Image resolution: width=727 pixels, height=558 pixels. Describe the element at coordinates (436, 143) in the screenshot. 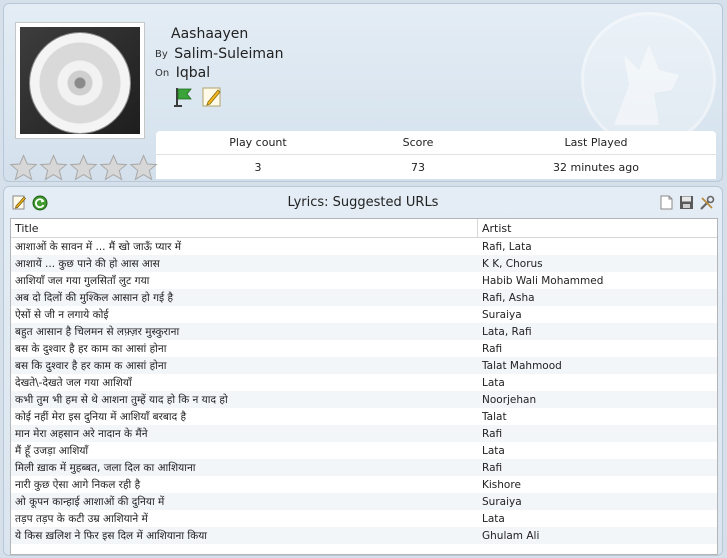

I see `stats-header-row: Play count Score Last Played` at that location.